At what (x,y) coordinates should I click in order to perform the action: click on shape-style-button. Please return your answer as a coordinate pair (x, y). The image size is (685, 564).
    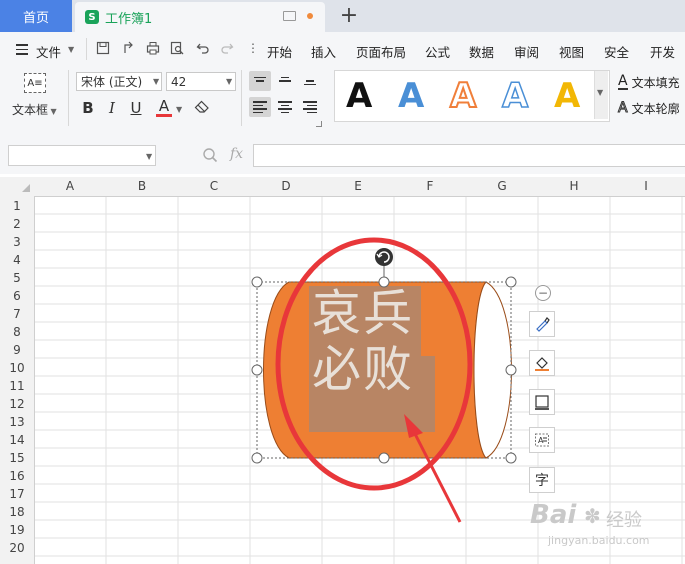
    Looking at the image, I should click on (542, 324).